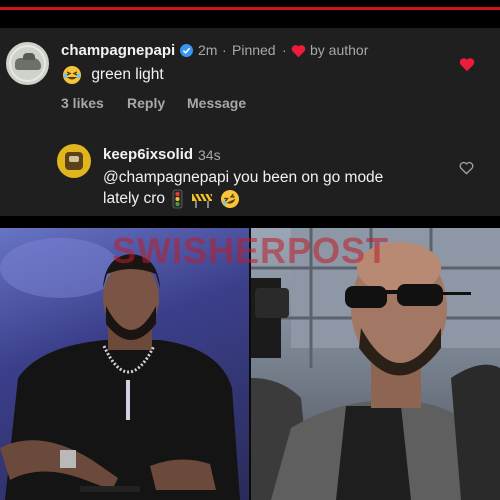 This screenshot has height=500, width=500. What do you see at coordinates (250, 14) in the screenshot?
I see `top-strip` at bounding box center [250, 14].